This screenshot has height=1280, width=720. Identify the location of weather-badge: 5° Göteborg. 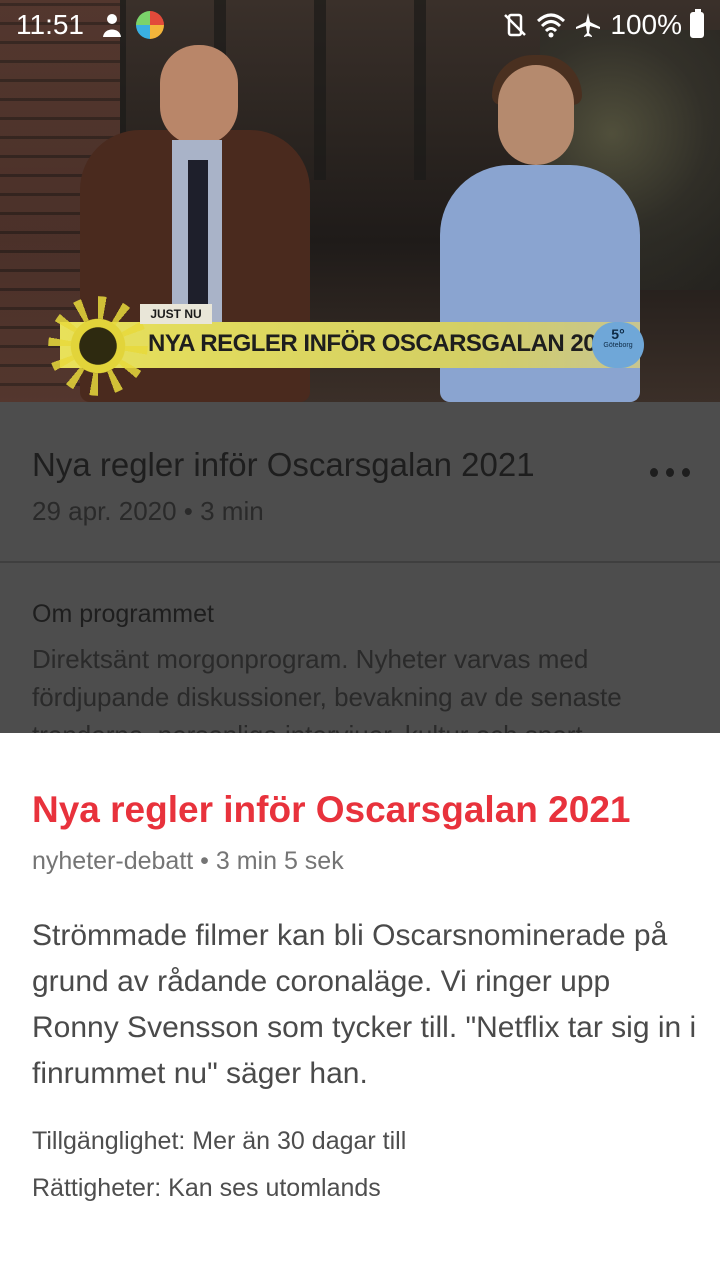
(618, 345).